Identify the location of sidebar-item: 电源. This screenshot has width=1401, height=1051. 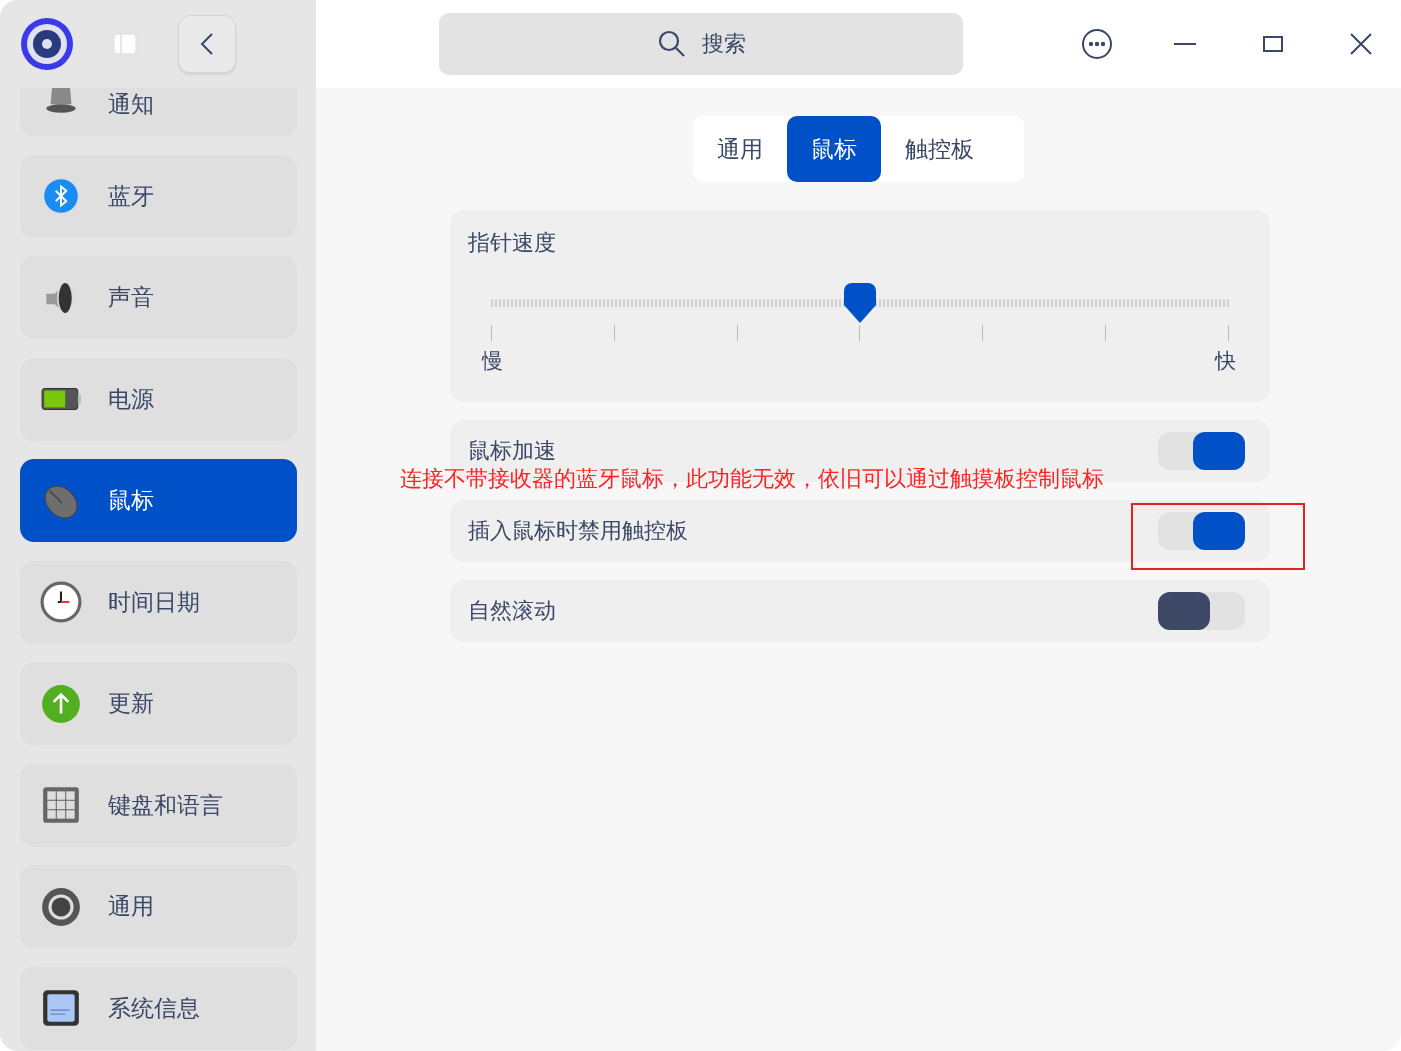
(158, 399).